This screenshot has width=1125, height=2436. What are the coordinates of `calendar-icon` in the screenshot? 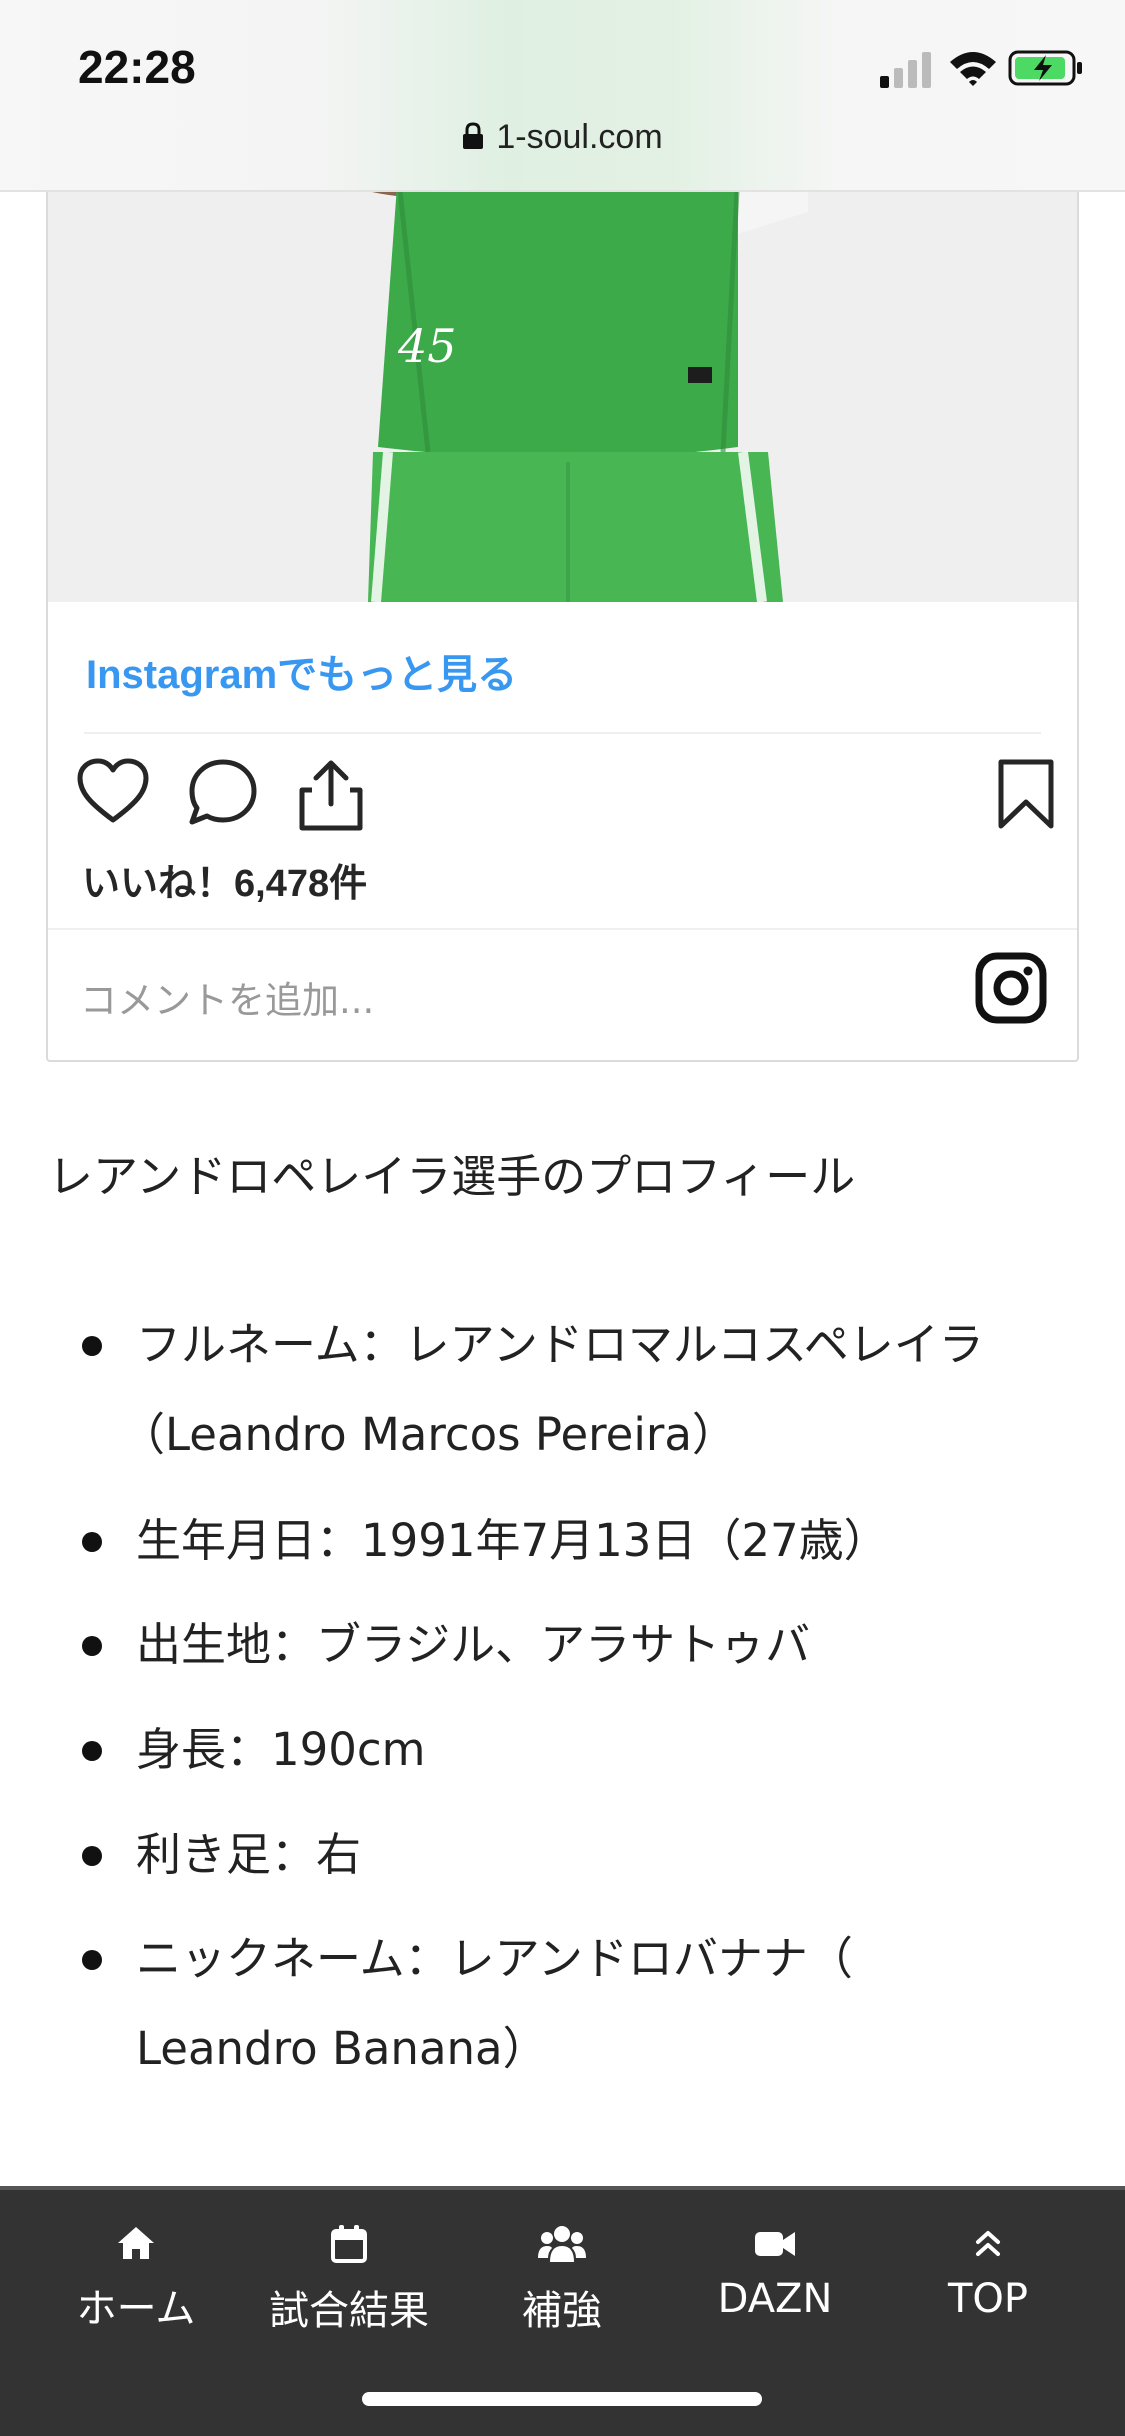 It's located at (349, 2244).